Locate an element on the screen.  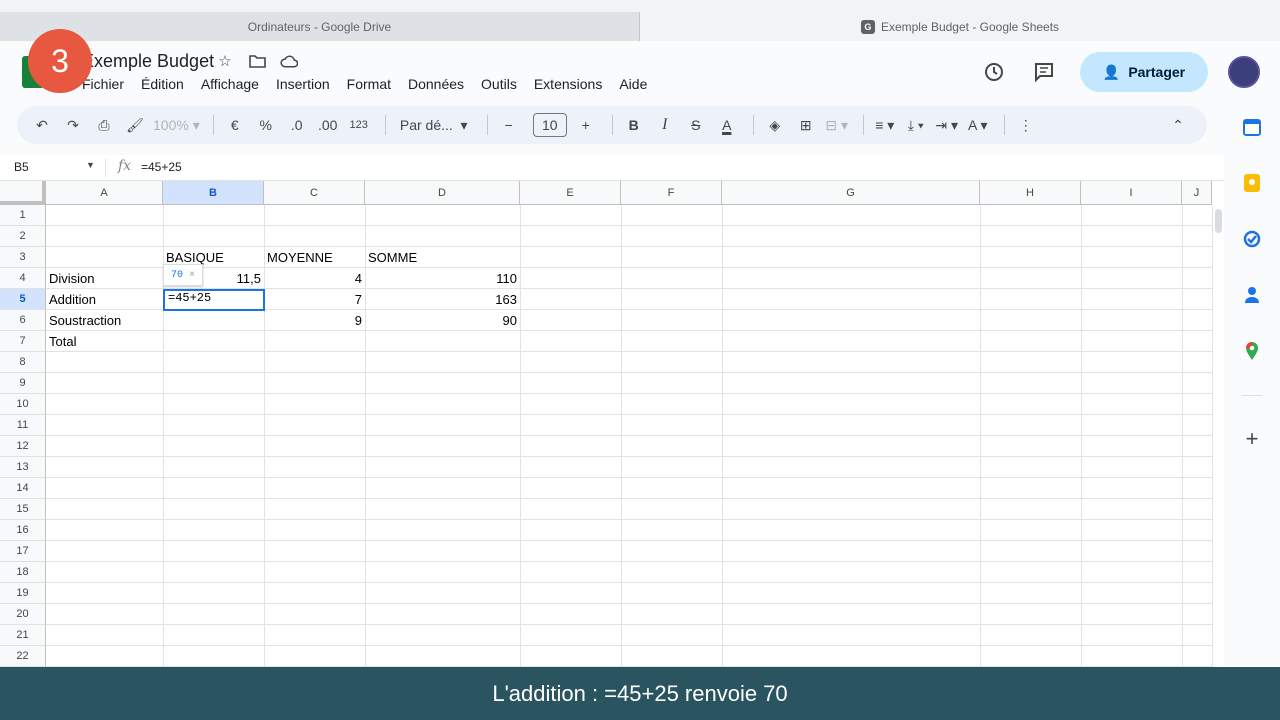
row-header-2: 2 is located at coordinates (23, 236).